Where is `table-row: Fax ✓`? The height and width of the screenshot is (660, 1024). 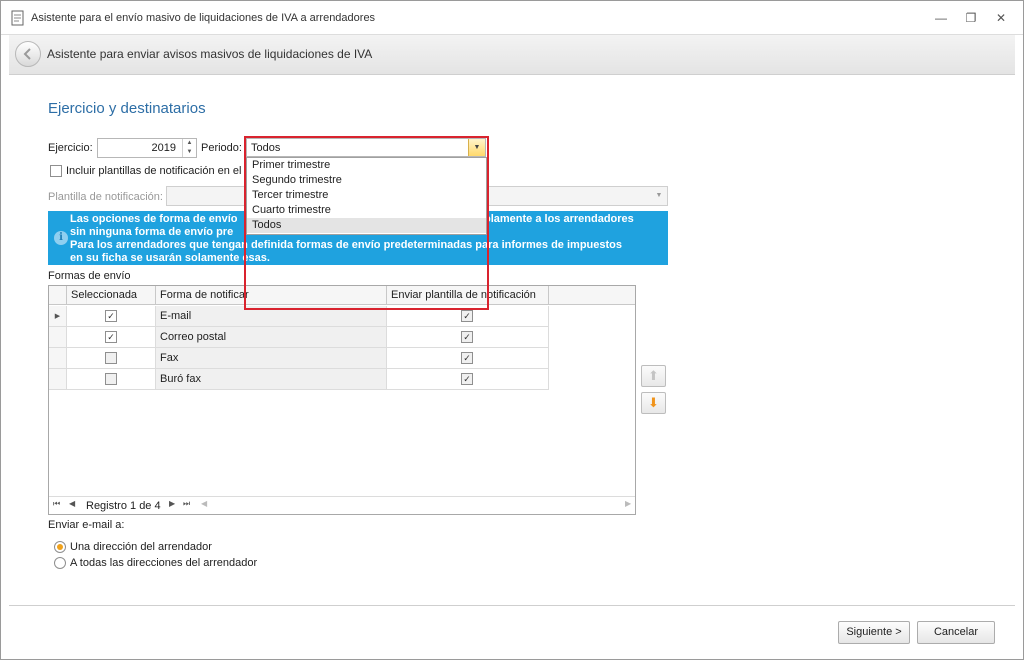
table-row: Fax ✓ is located at coordinates (299, 358).